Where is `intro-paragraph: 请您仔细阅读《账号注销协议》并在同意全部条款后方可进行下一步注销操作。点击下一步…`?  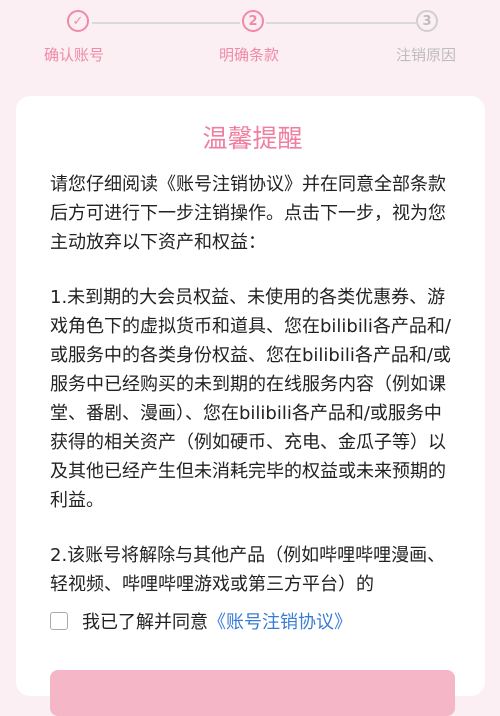
intro-paragraph: 请您仔细阅读《账号注销协议》并在同意全部条款后方可进行下一步注销操作。点击下一步… is located at coordinates (248, 213).